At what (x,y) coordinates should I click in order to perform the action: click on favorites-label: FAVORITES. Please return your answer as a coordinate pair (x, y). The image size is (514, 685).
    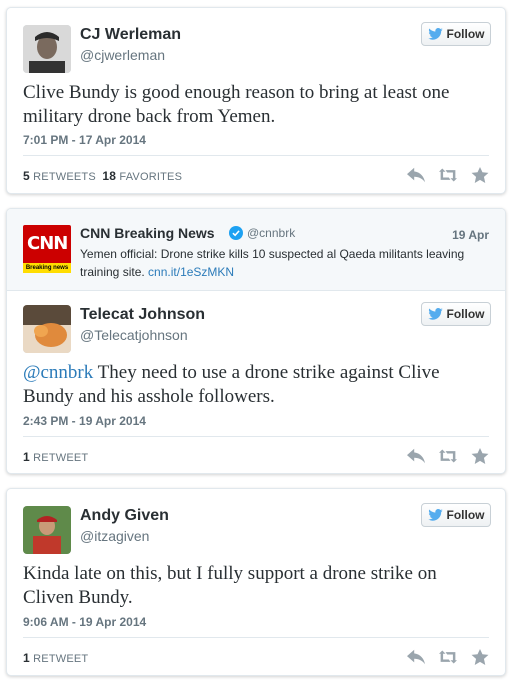
    Looking at the image, I should click on (151, 177).